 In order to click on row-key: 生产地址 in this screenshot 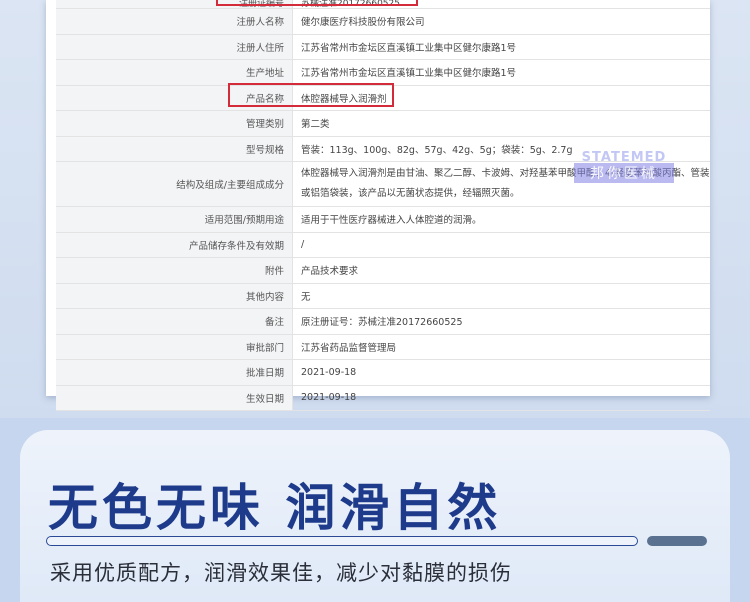, I will do `click(174, 72)`.